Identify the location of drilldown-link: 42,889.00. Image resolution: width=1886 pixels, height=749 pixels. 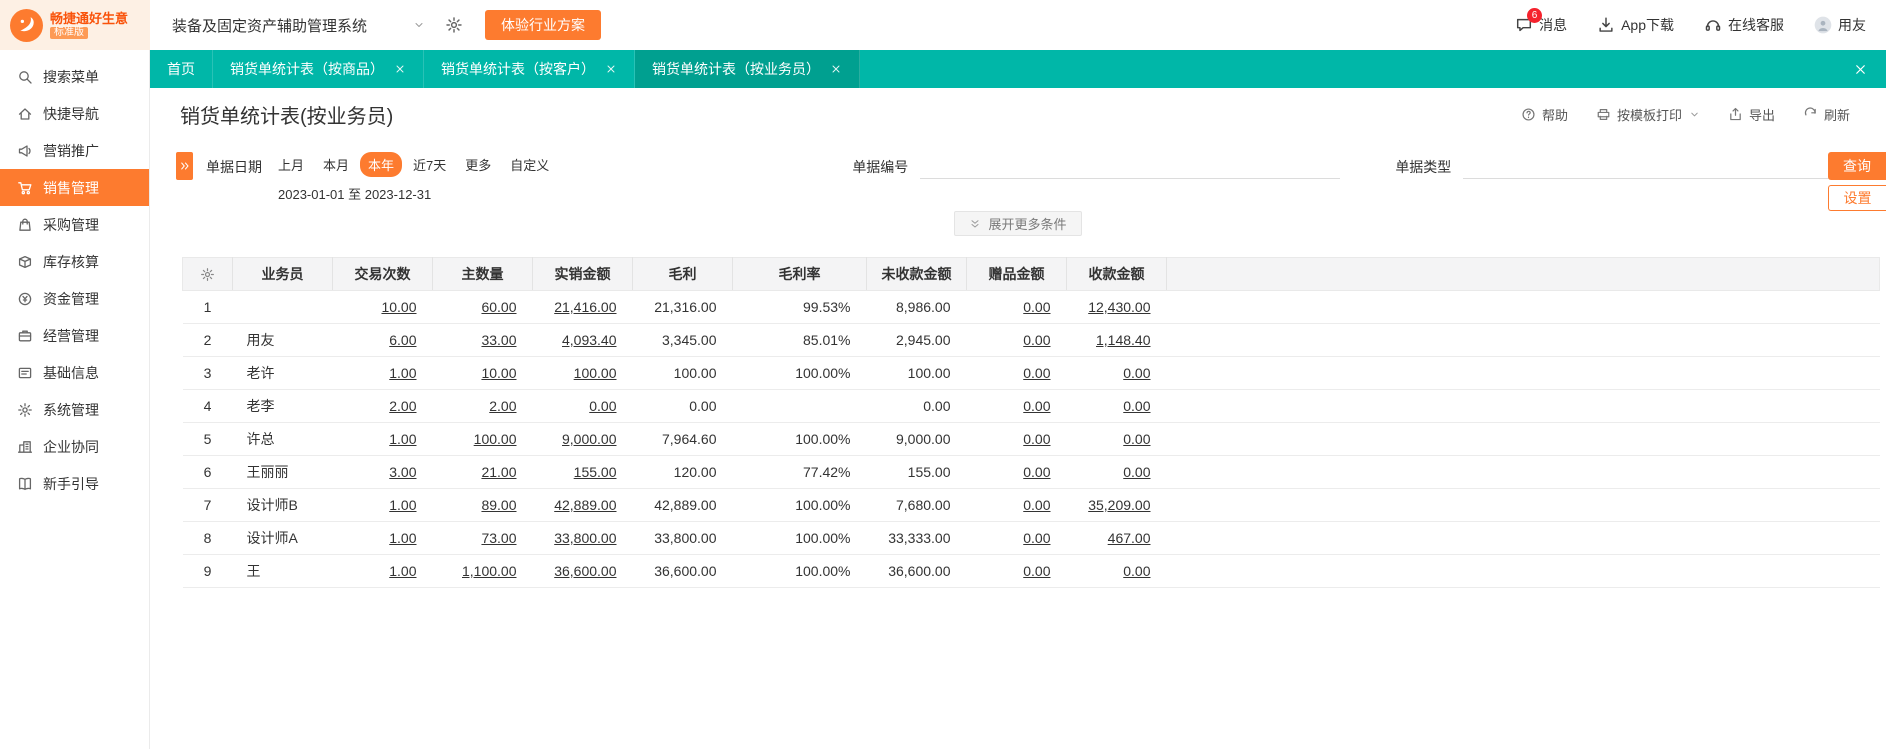
(585, 505).